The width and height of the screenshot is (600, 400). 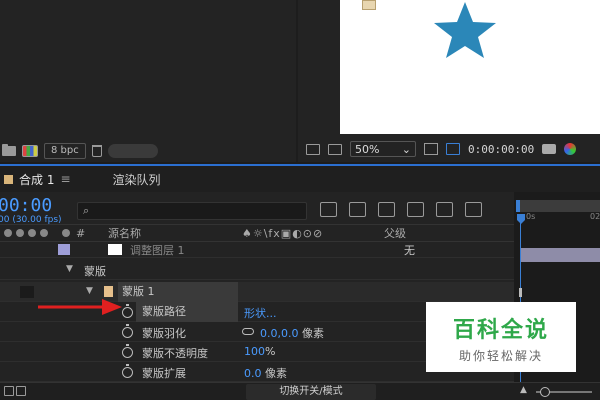 I want to click on display-icon, so click(x=335, y=149).